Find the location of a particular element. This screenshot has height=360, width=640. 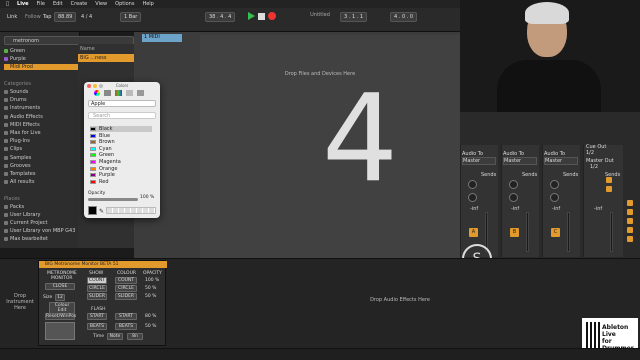

show-slider-toggle: SLIDER is located at coordinates (97, 296).